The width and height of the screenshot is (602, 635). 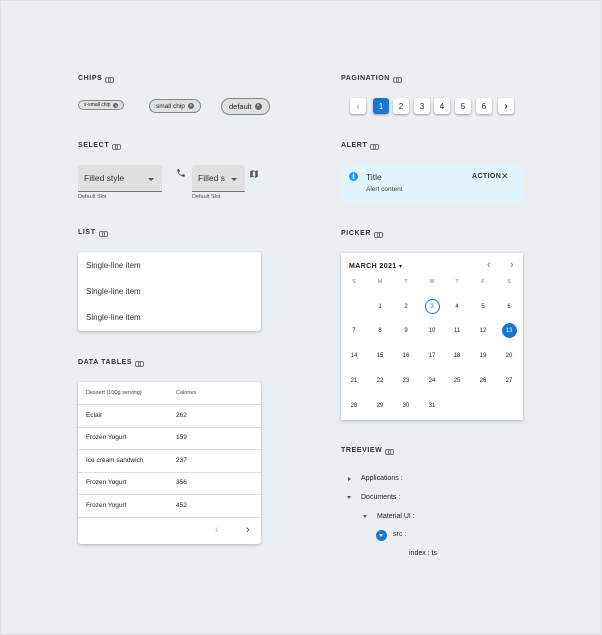 I want to click on day-20: 20, so click(x=509, y=355).